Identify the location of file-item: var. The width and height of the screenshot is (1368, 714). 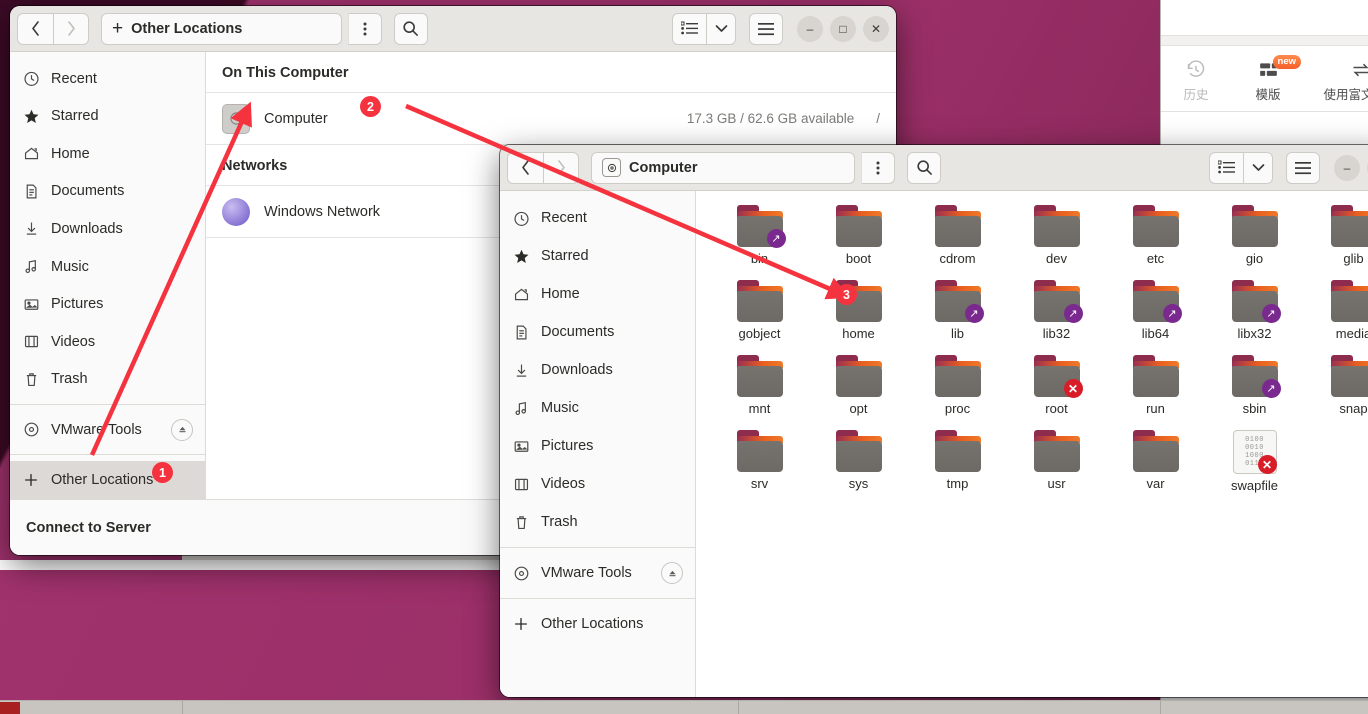
(1155, 467).